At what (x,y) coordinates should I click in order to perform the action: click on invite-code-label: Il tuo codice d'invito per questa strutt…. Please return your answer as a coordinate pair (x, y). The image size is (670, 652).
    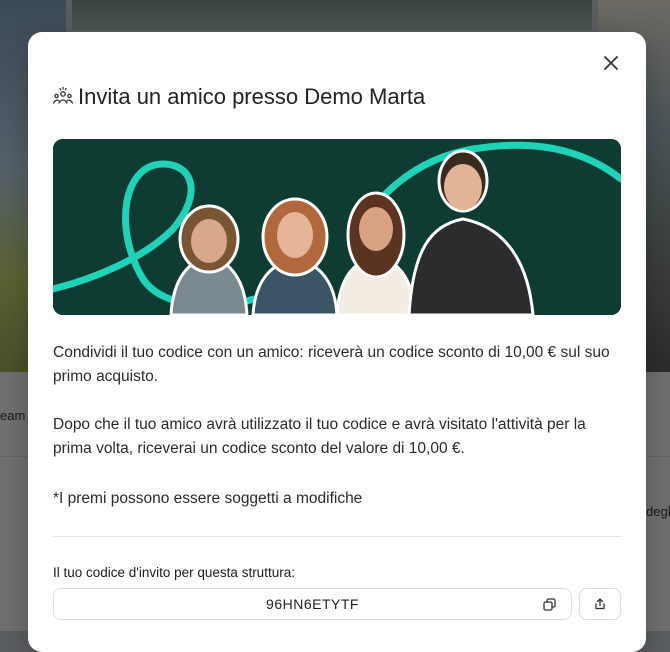
    Looking at the image, I should click on (174, 572).